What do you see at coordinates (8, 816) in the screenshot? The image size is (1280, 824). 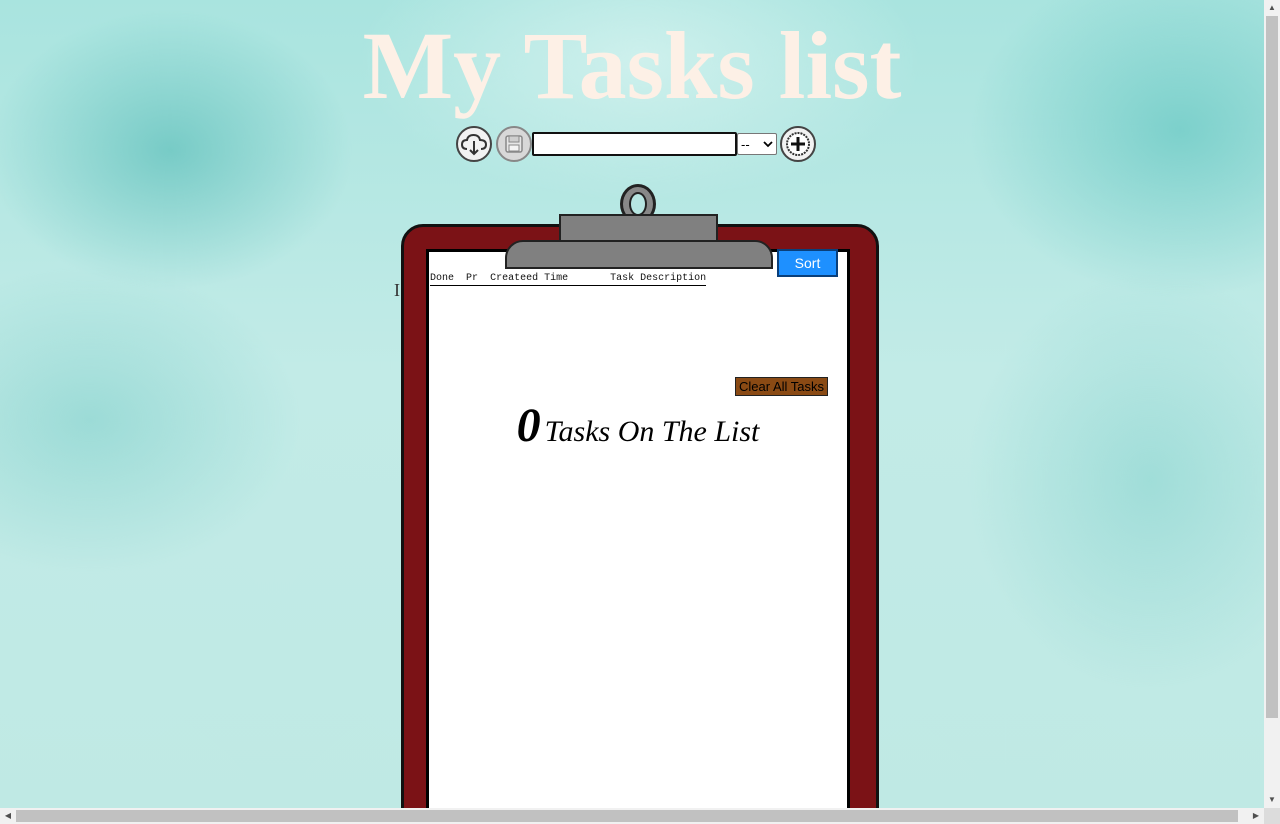 I see `scroll-left-icon: ◀` at bounding box center [8, 816].